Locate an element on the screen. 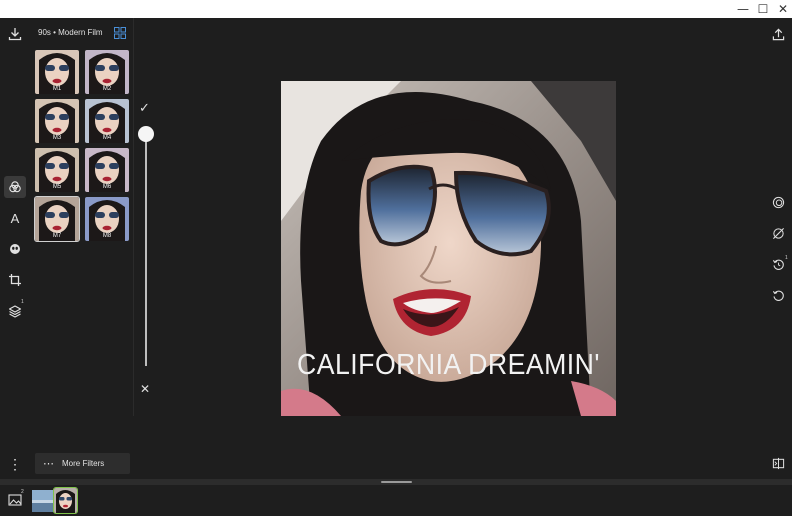 The height and width of the screenshot is (516, 792). filter-thumbnail-label: M5 is located at coordinates (57, 187).